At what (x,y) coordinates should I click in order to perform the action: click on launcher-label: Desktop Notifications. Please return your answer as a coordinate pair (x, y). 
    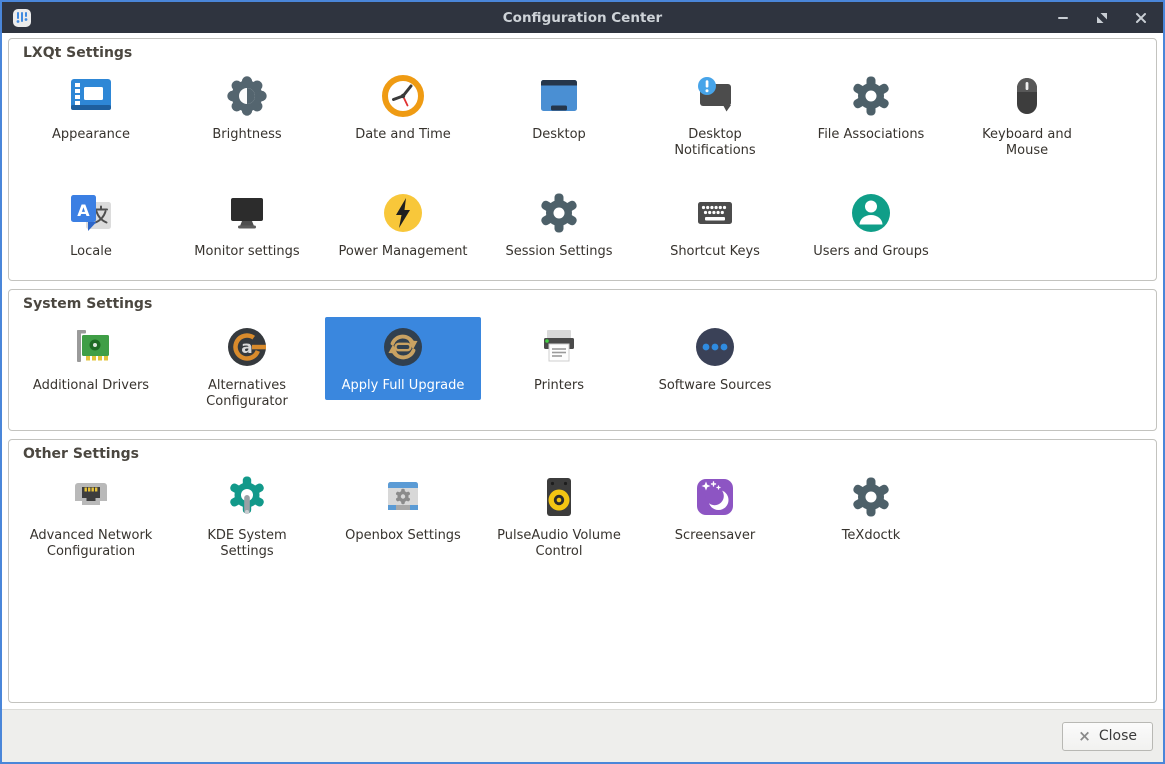
    Looking at the image, I should click on (715, 142).